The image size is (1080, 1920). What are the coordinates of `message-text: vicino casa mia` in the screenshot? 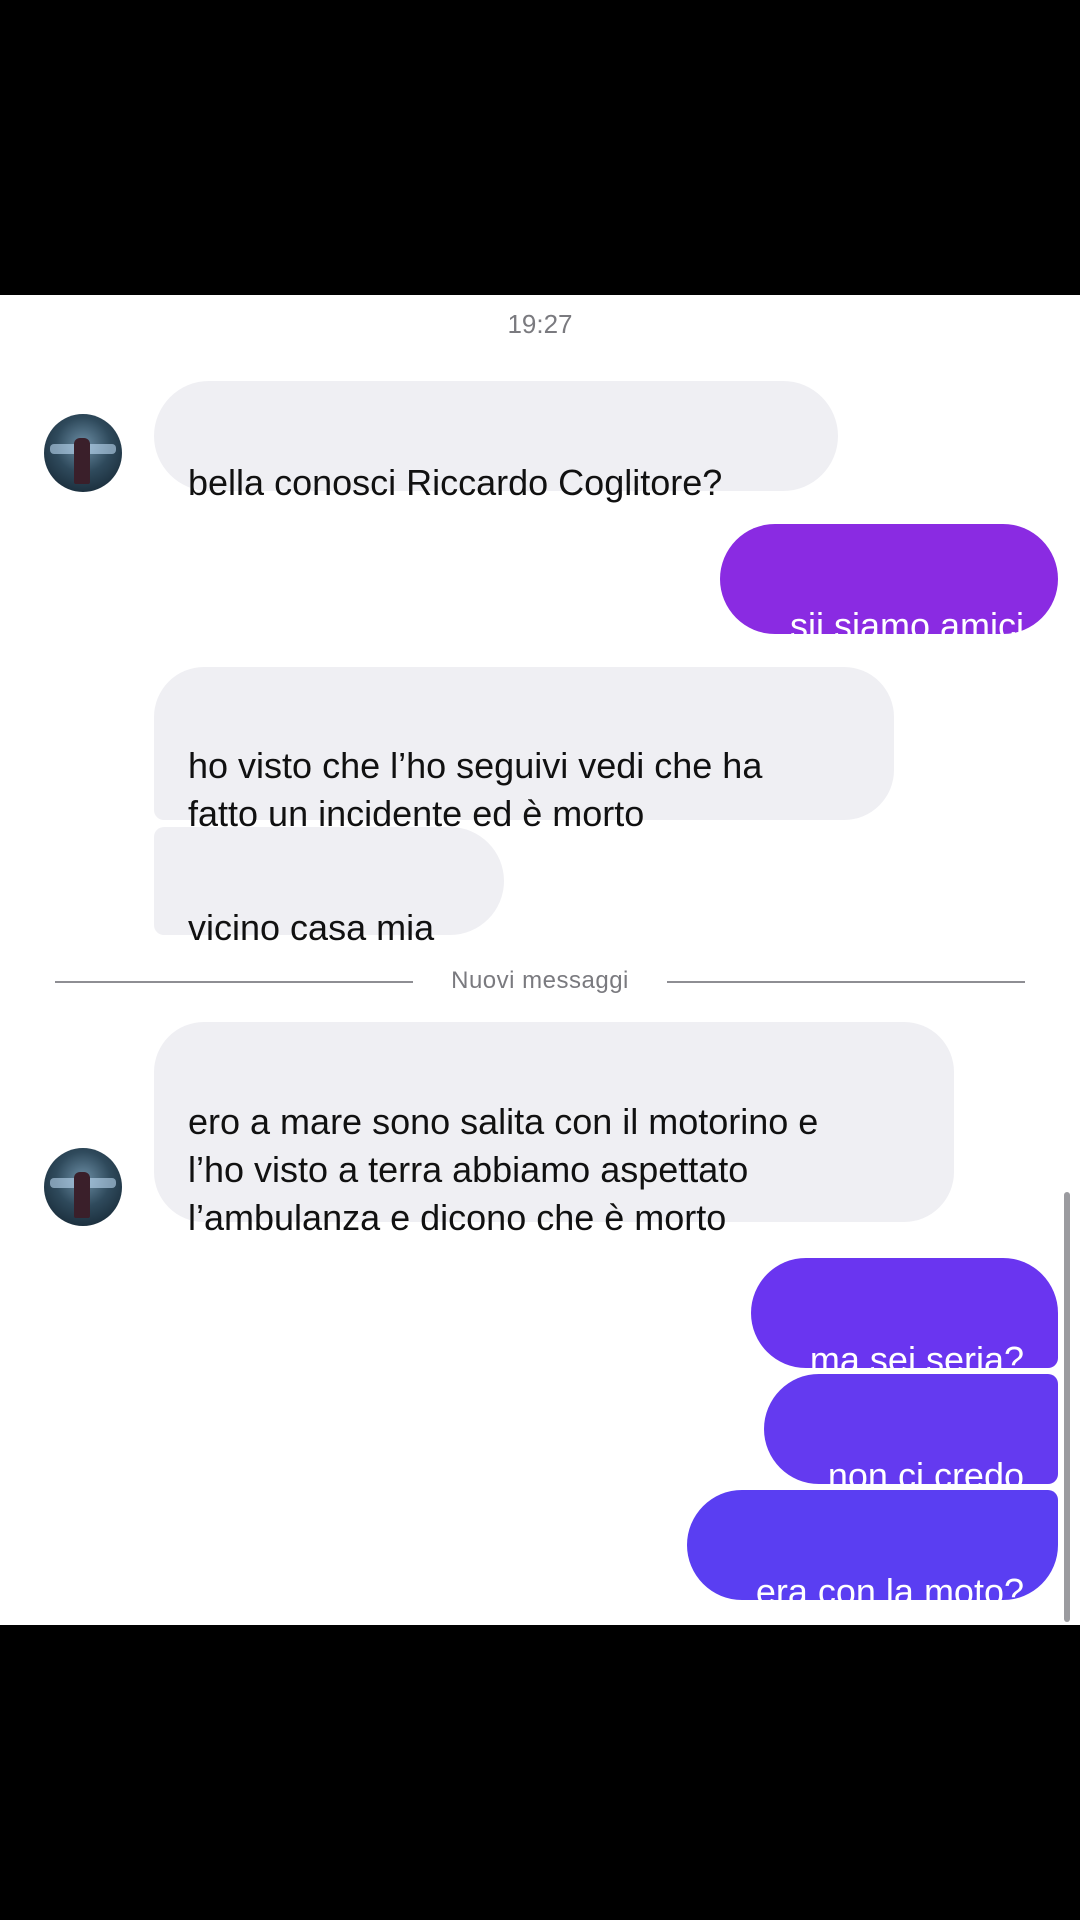 It's located at (311, 927).